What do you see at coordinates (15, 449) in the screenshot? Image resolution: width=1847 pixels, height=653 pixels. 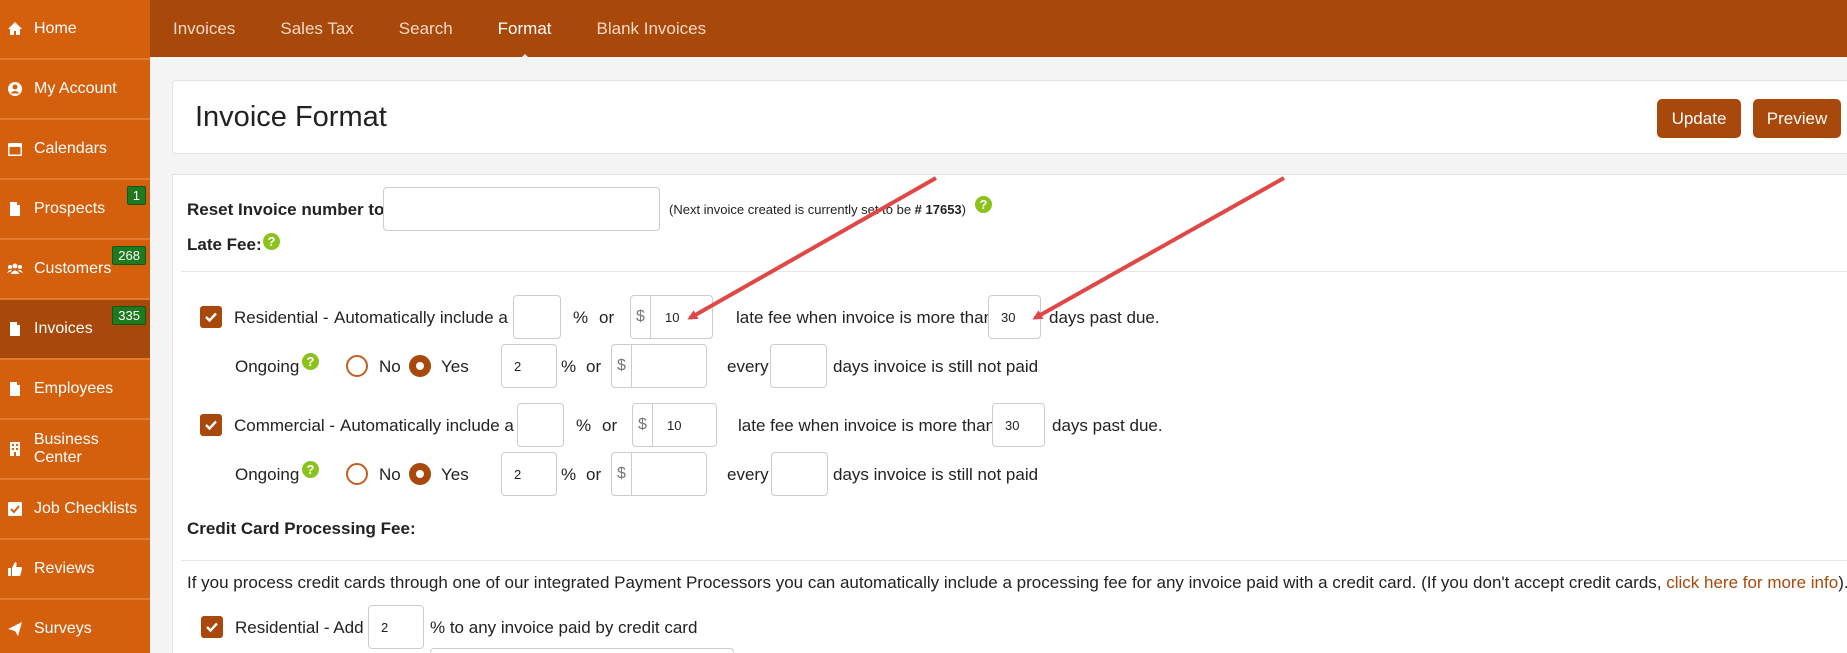 I see `building-icon` at bounding box center [15, 449].